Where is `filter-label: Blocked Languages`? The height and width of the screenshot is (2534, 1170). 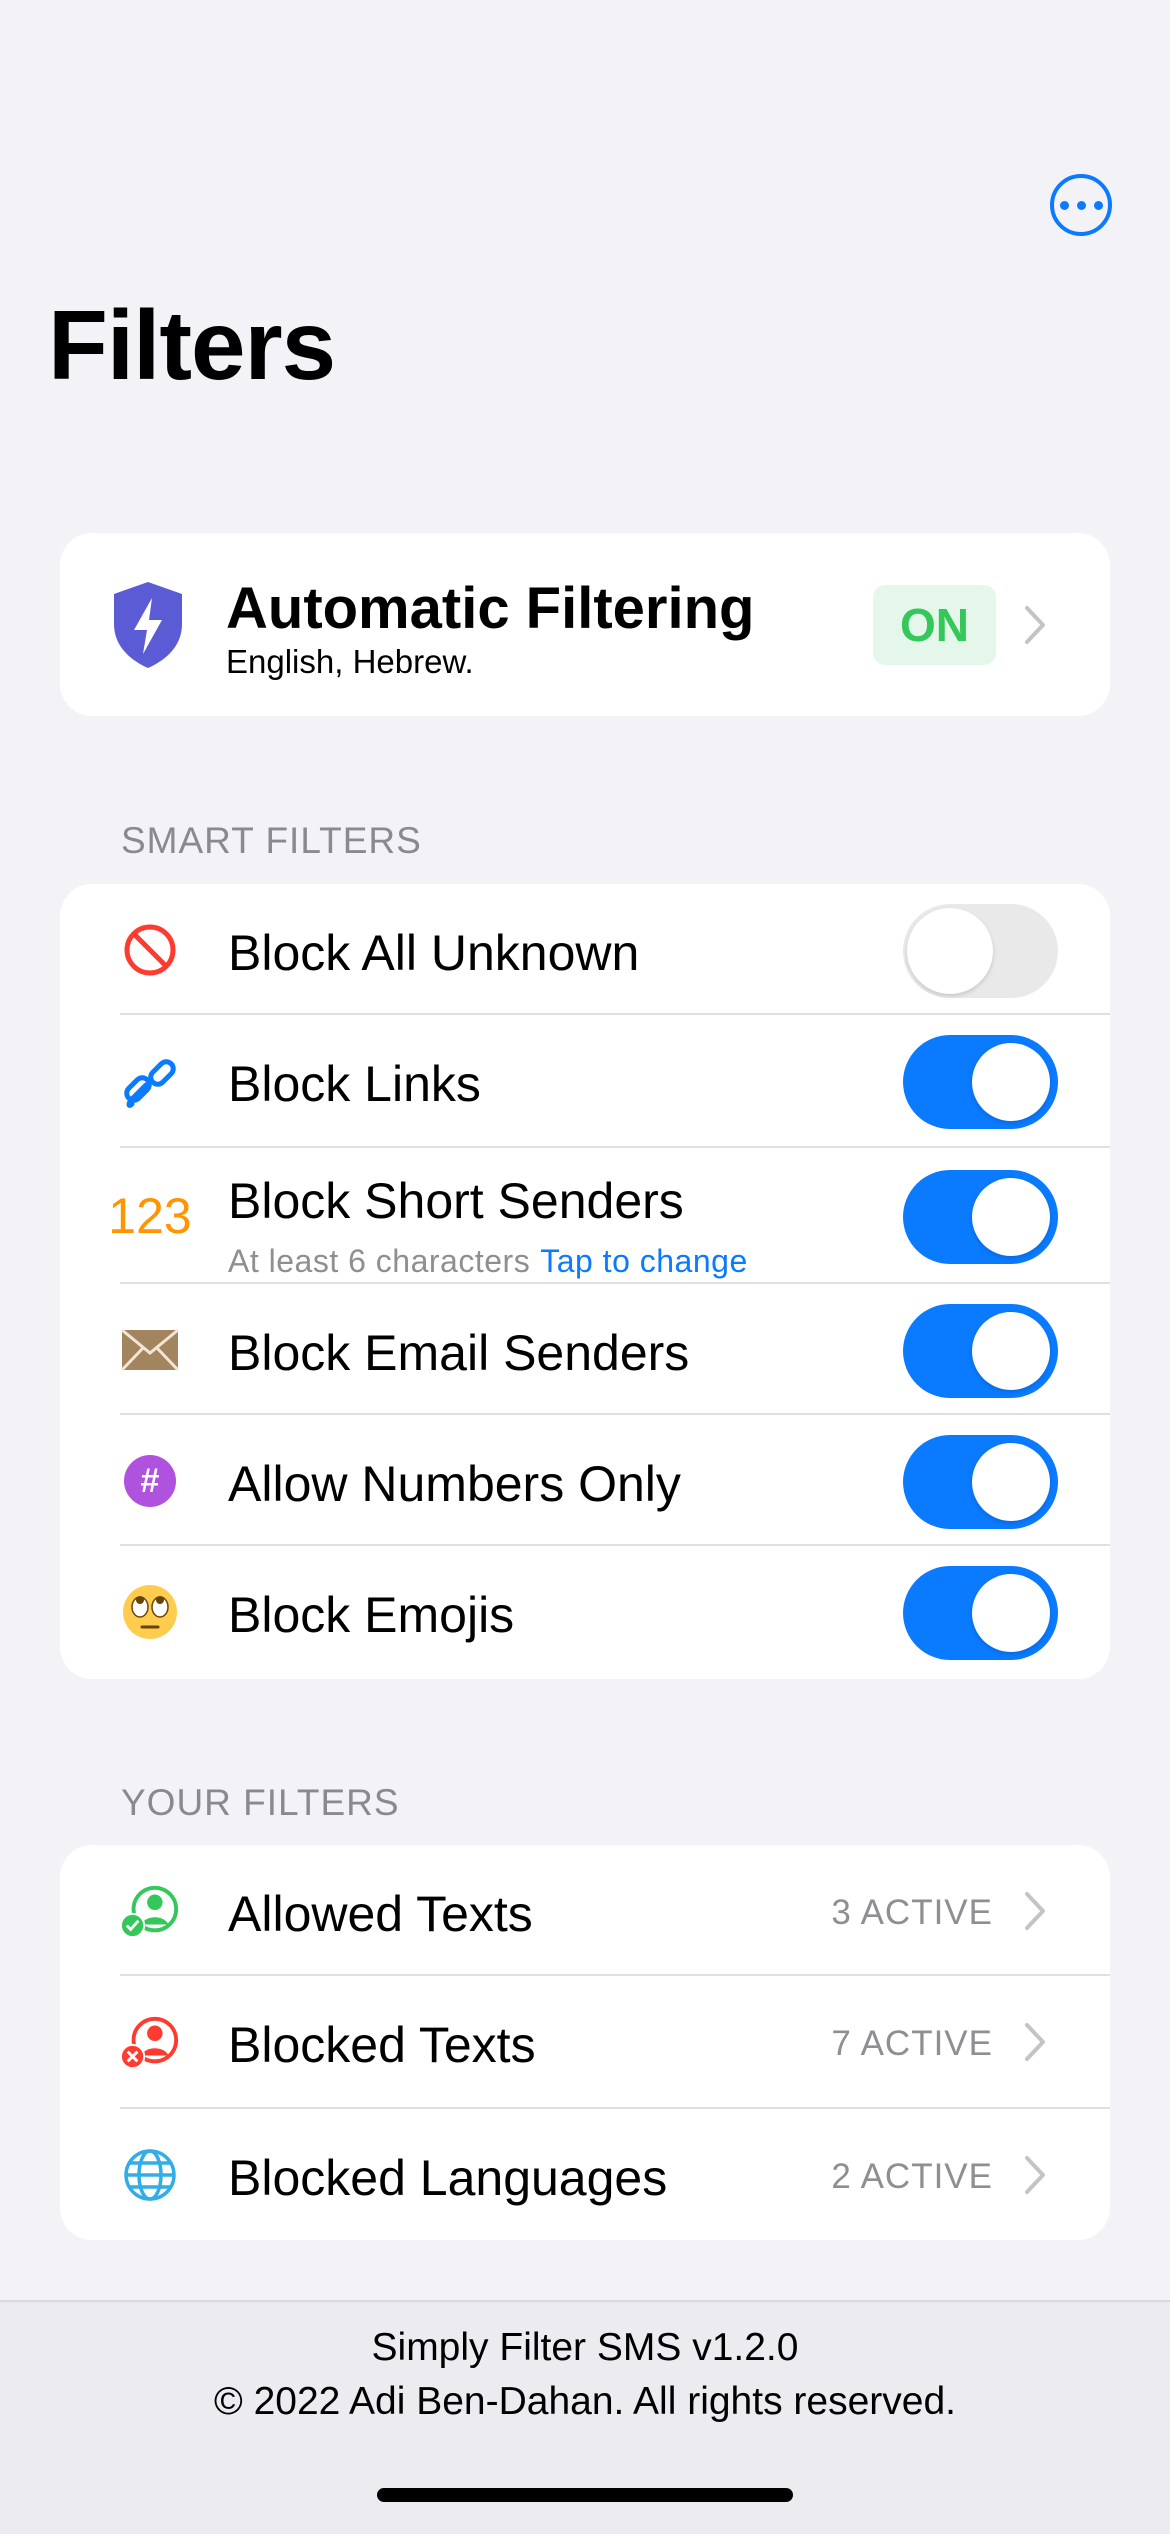 filter-label: Blocked Languages is located at coordinates (448, 2178).